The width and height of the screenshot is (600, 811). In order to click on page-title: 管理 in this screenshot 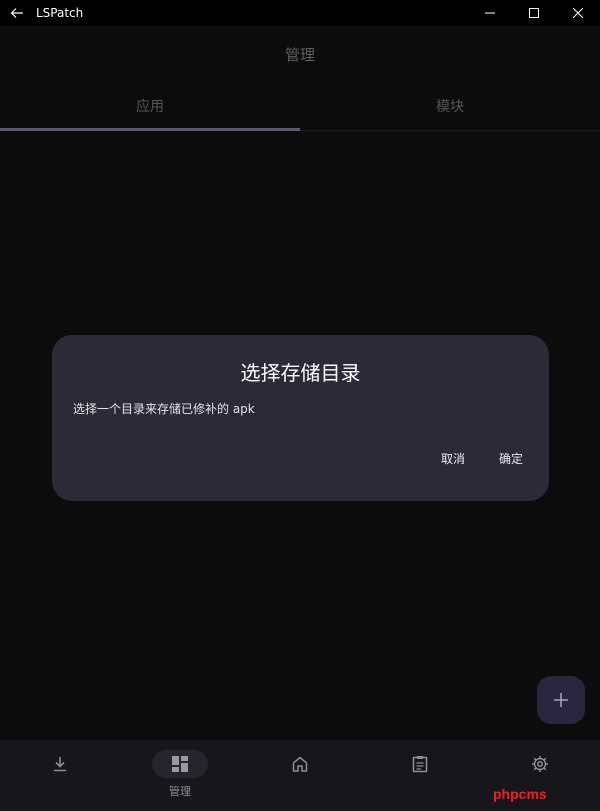, I will do `click(299, 54)`.